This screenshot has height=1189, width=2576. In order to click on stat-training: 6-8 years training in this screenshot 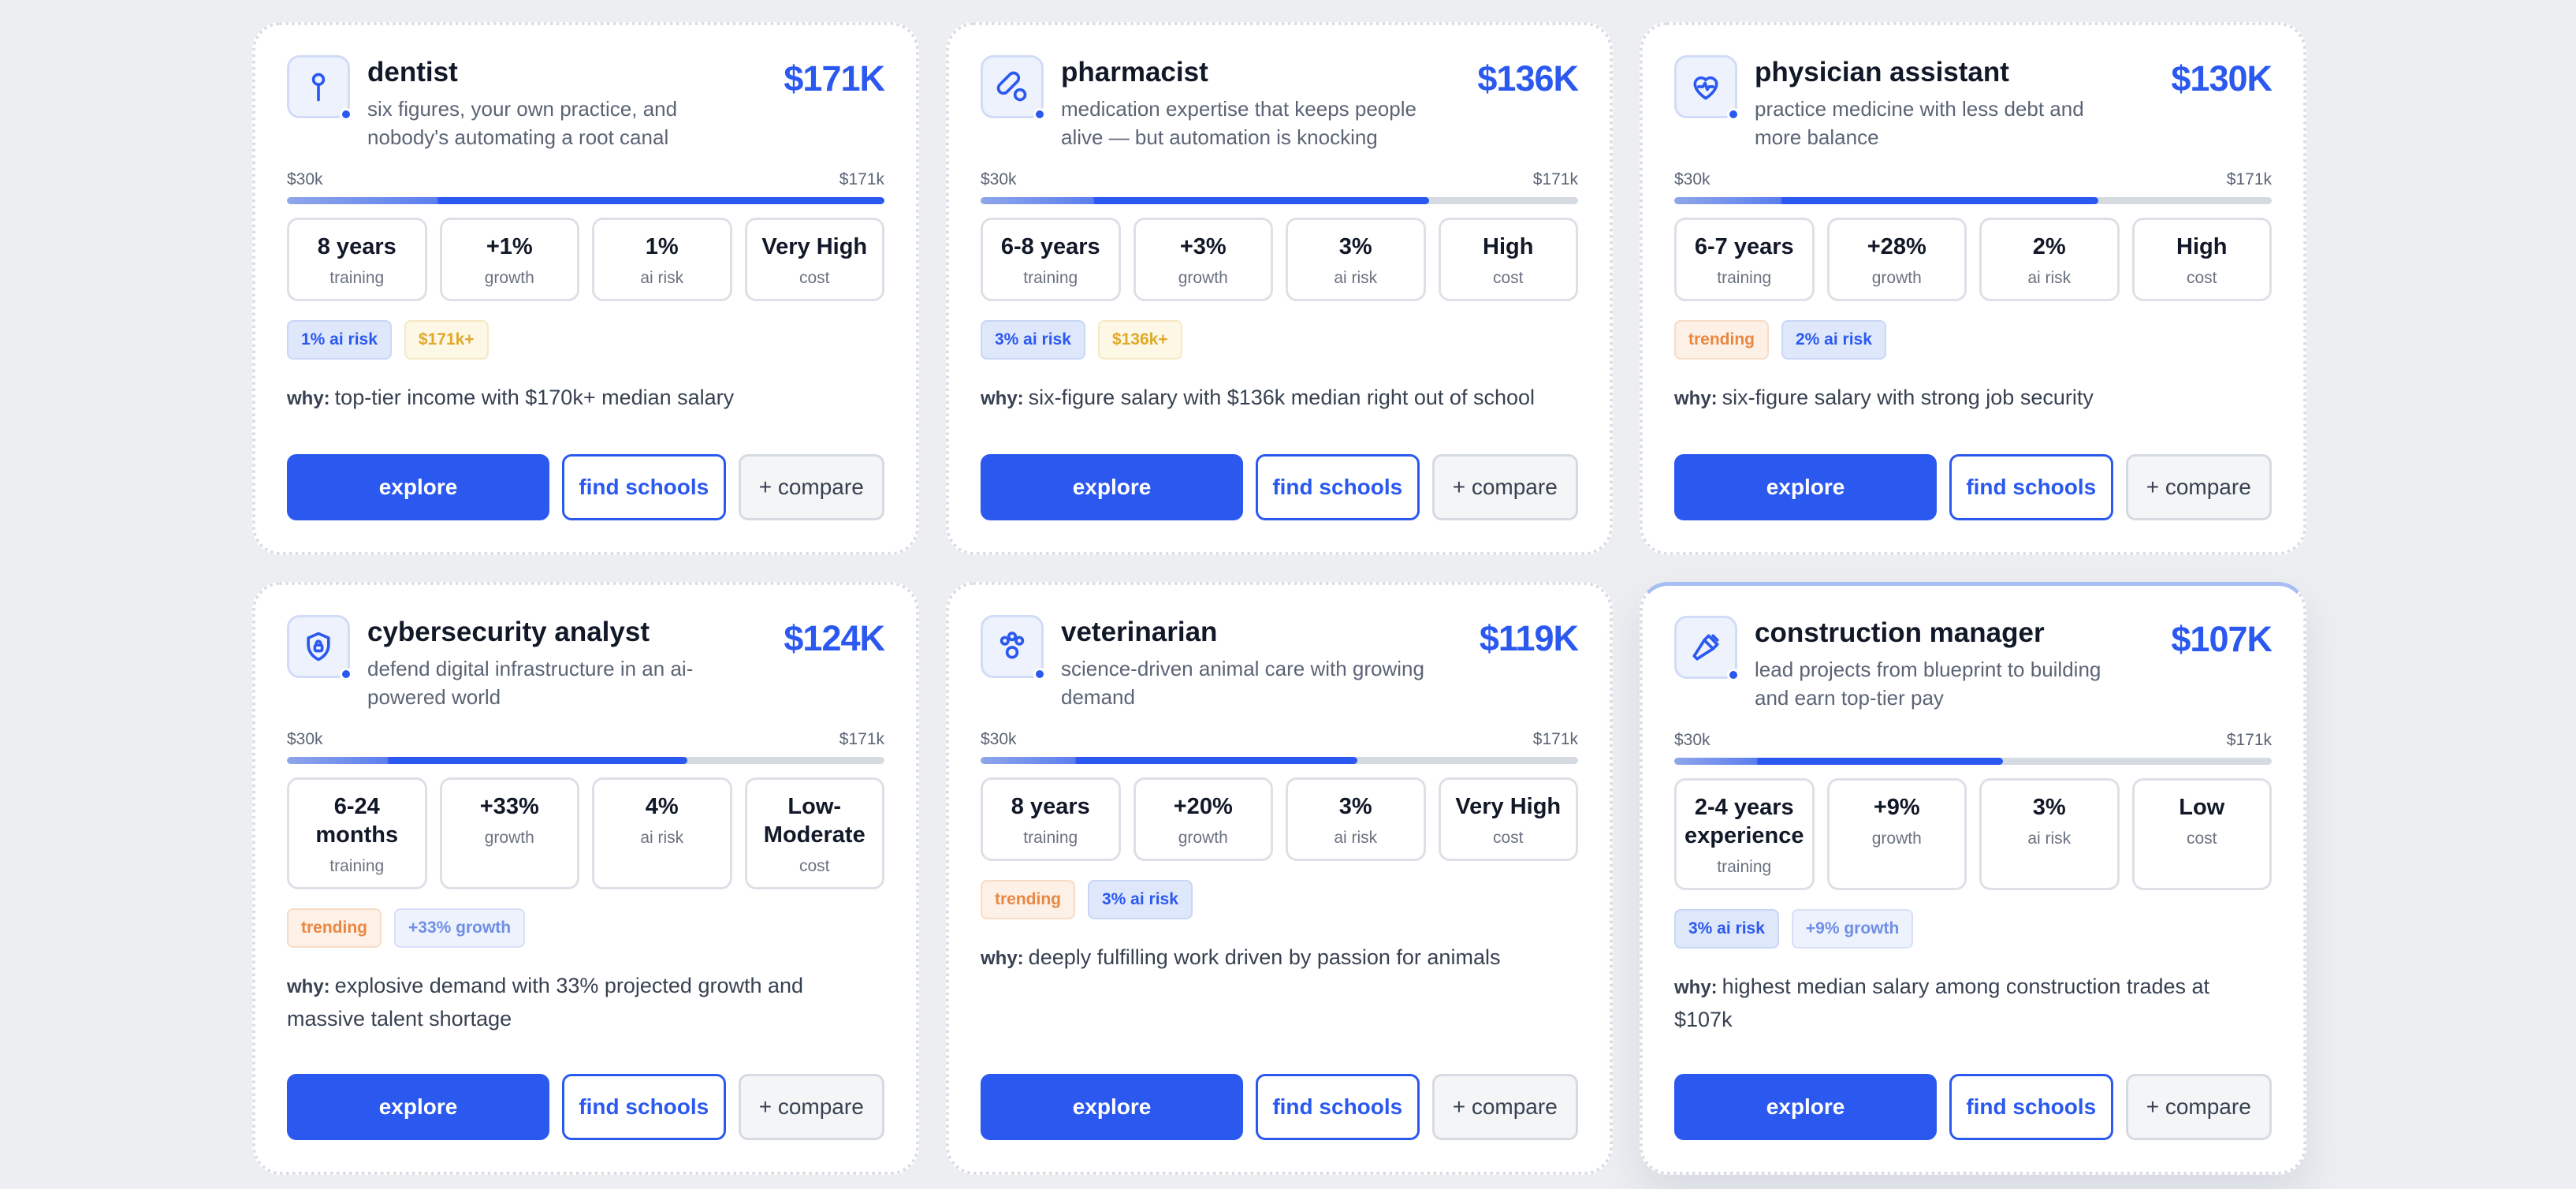, I will do `click(1051, 259)`.